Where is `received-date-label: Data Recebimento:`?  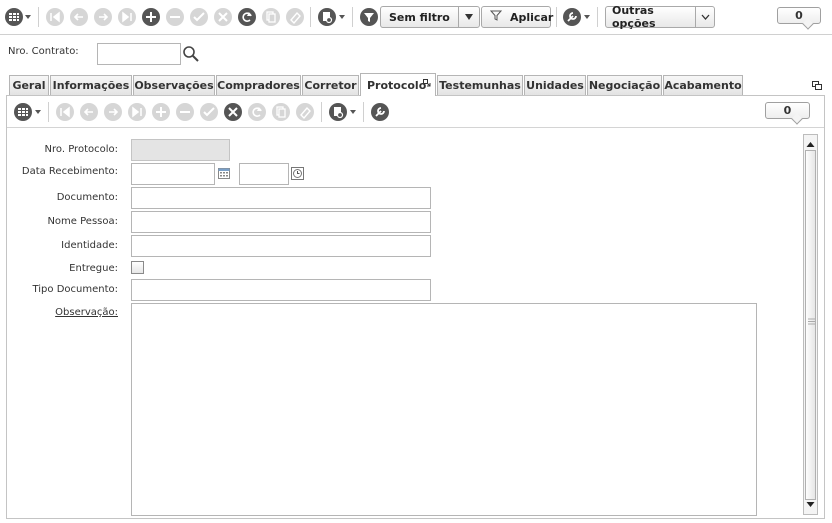 received-date-label: Data Recebimento: is located at coordinates (69, 171).